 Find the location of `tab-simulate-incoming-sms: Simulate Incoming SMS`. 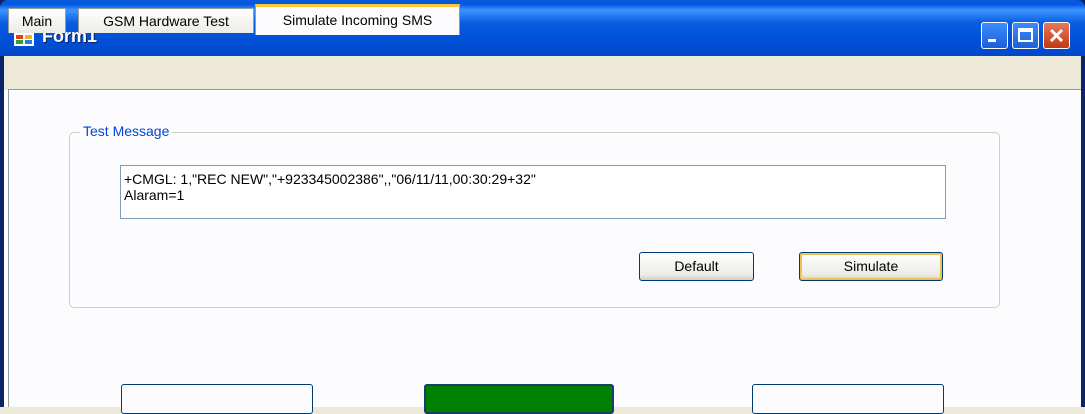

tab-simulate-incoming-sms: Simulate Incoming SMS is located at coordinates (357, 19).